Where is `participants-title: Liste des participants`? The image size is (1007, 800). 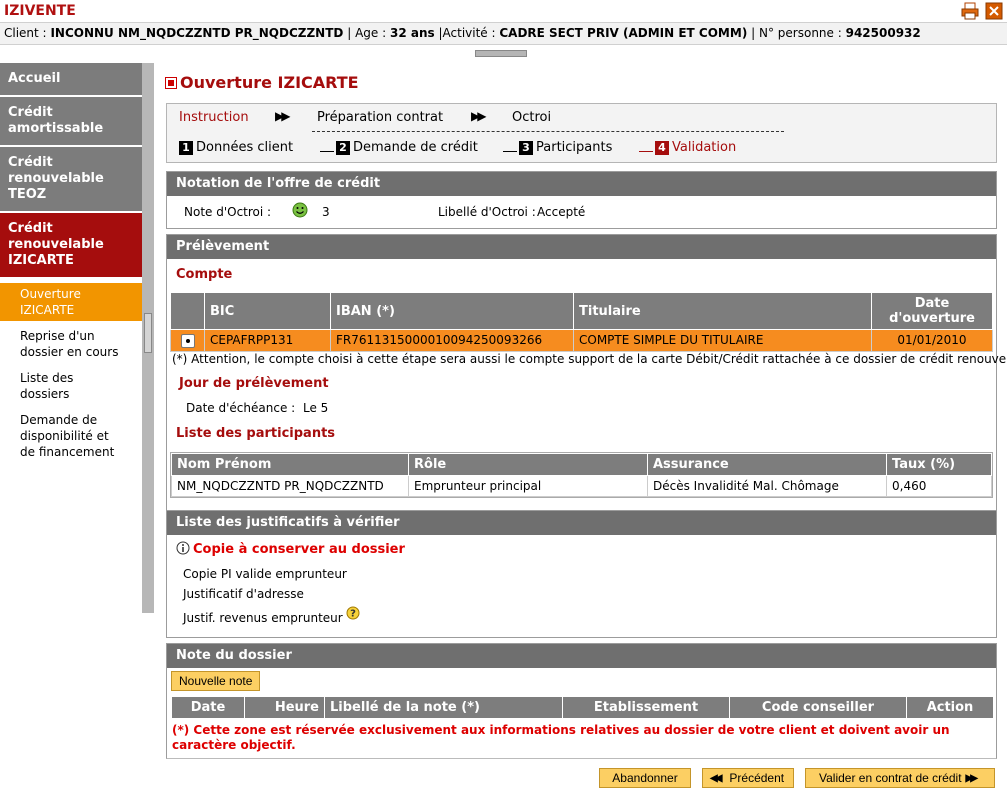
participants-title: Liste des participants is located at coordinates (256, 433).